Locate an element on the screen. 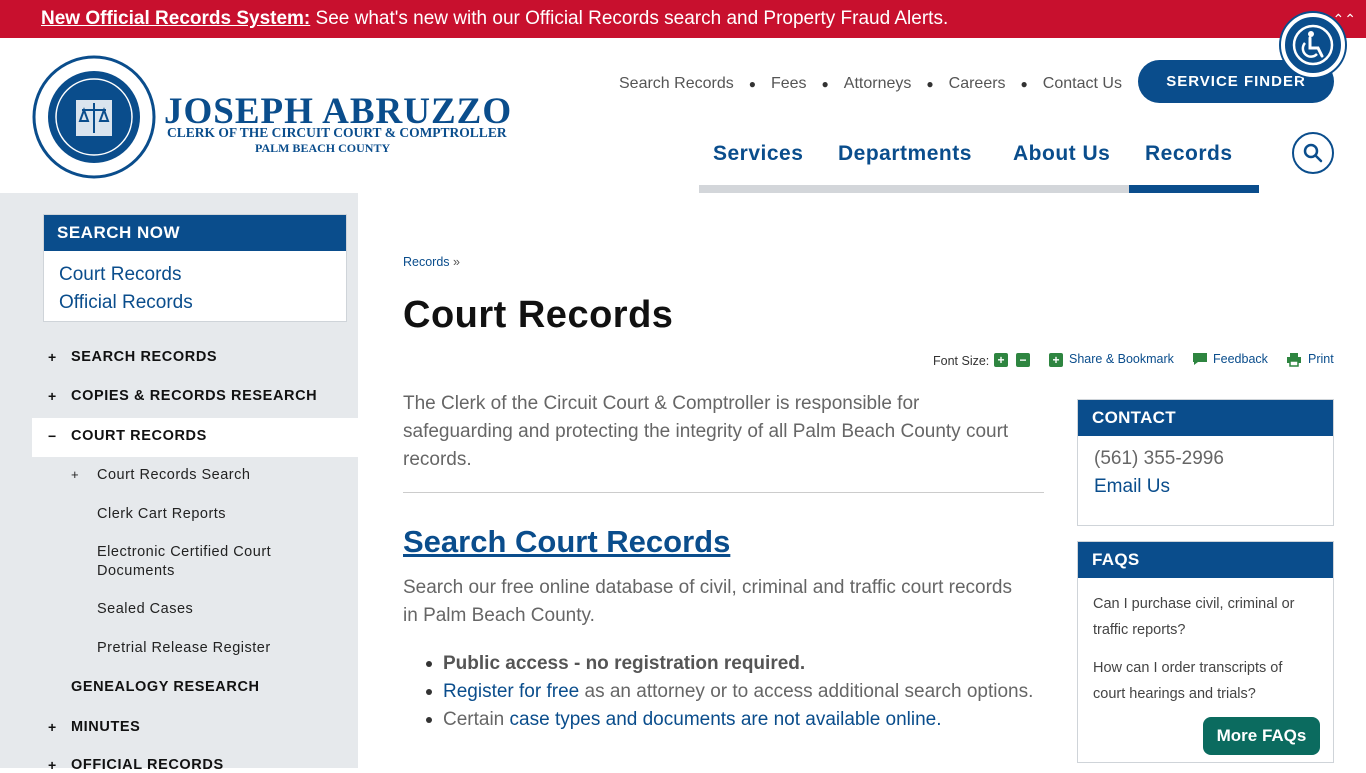 This screenshot has height=773, width=1366. search-now-court-records-link: Court Records is located at coordinates (202, 275).